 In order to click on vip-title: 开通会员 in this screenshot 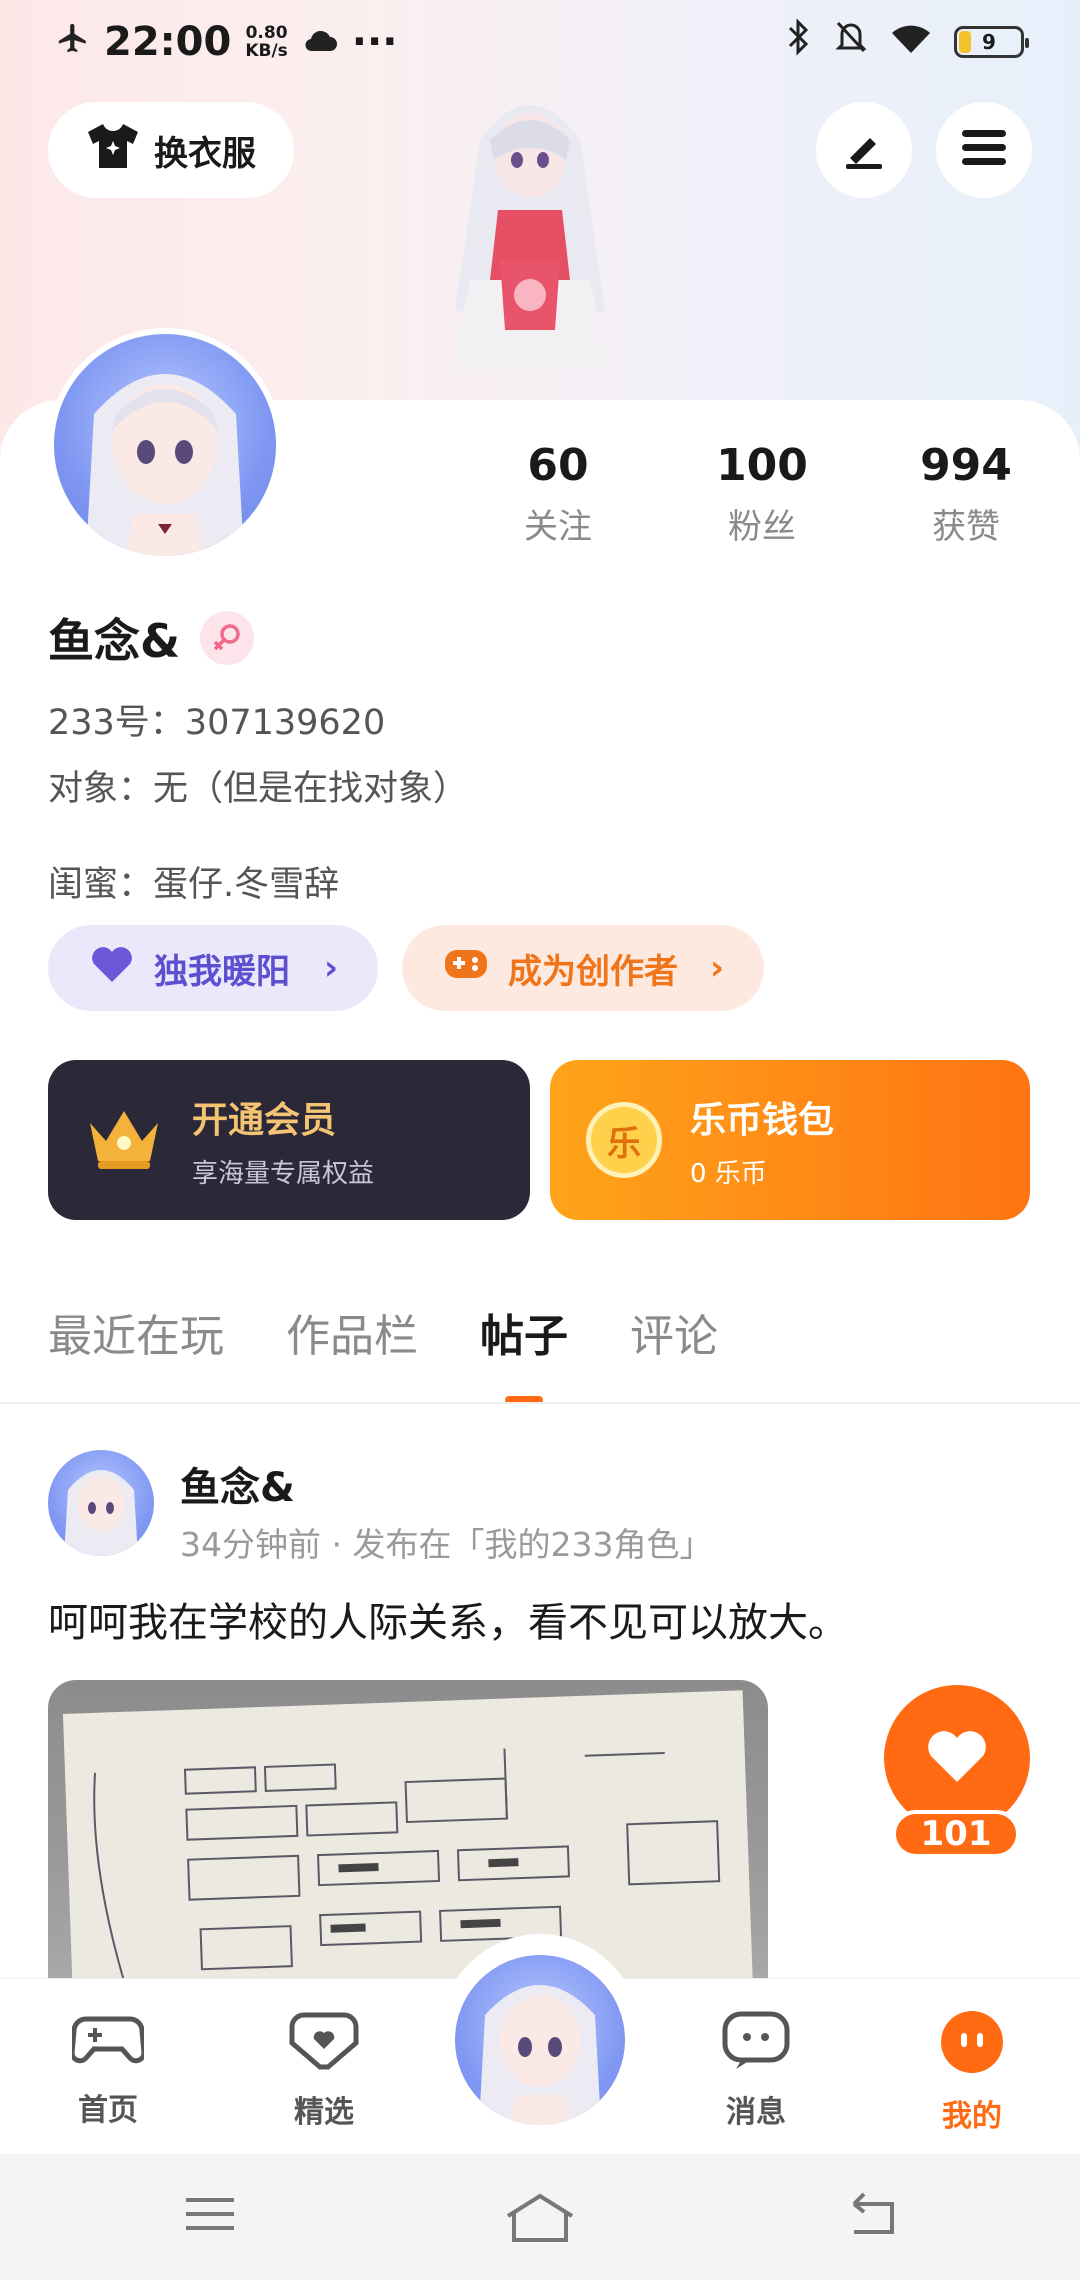, I will do `click(264, 1120)`.